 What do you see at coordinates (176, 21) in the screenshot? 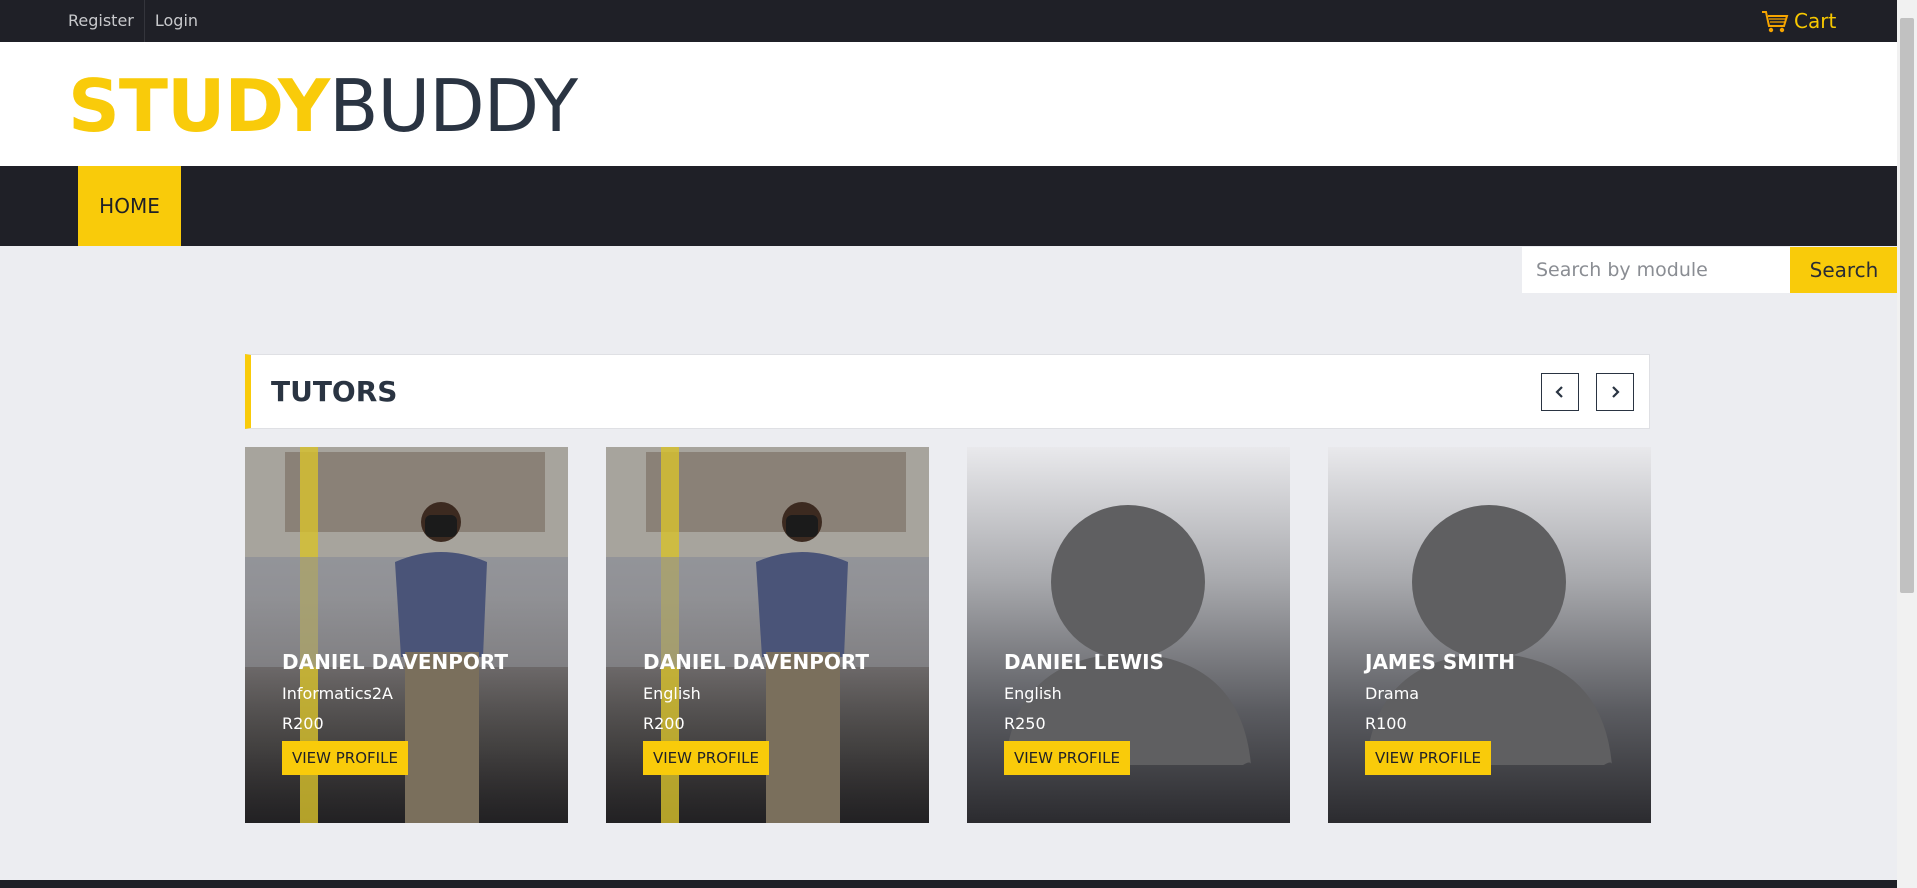
I see `login-link: Login` at bounding box center [176, 21].